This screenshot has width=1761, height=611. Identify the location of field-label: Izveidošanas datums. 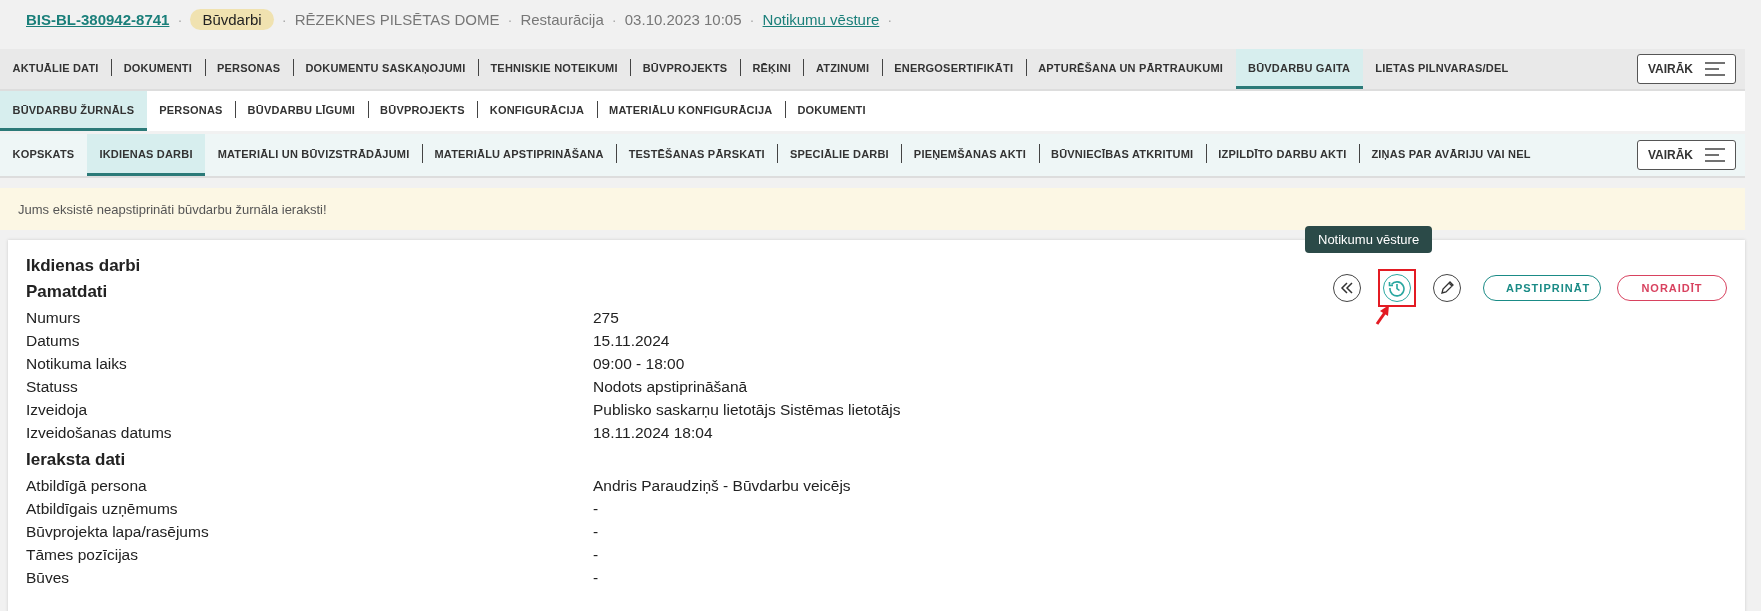
(99, 433).